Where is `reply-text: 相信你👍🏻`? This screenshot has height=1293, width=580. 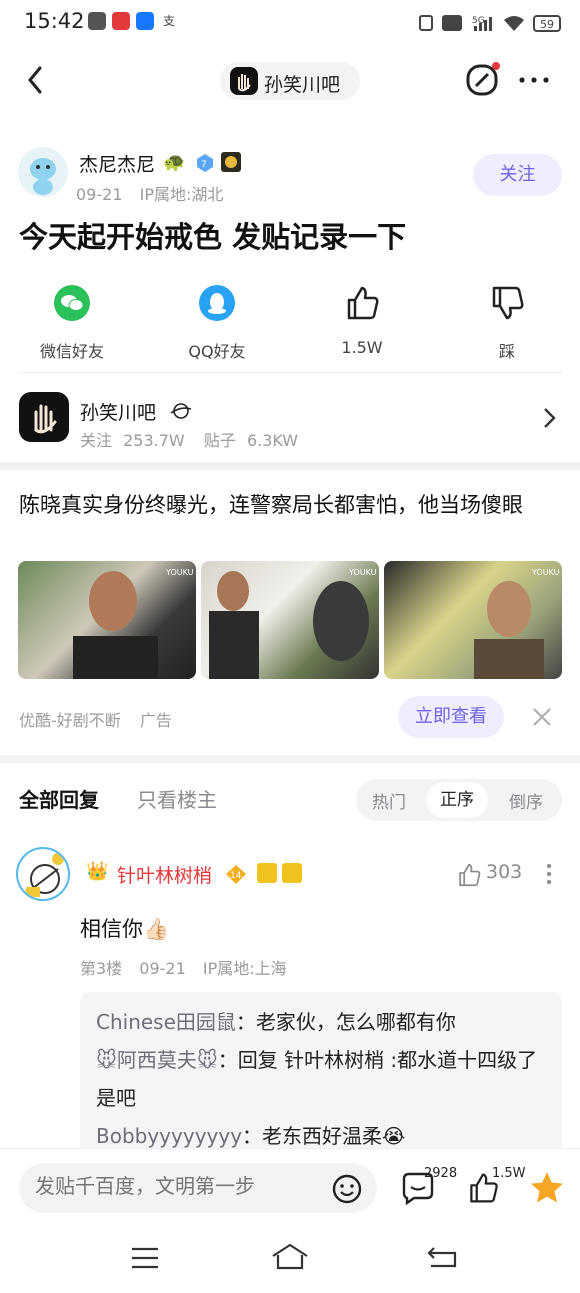 reply-text: 相信你👍🏻 is located at coordinates (125, 929).